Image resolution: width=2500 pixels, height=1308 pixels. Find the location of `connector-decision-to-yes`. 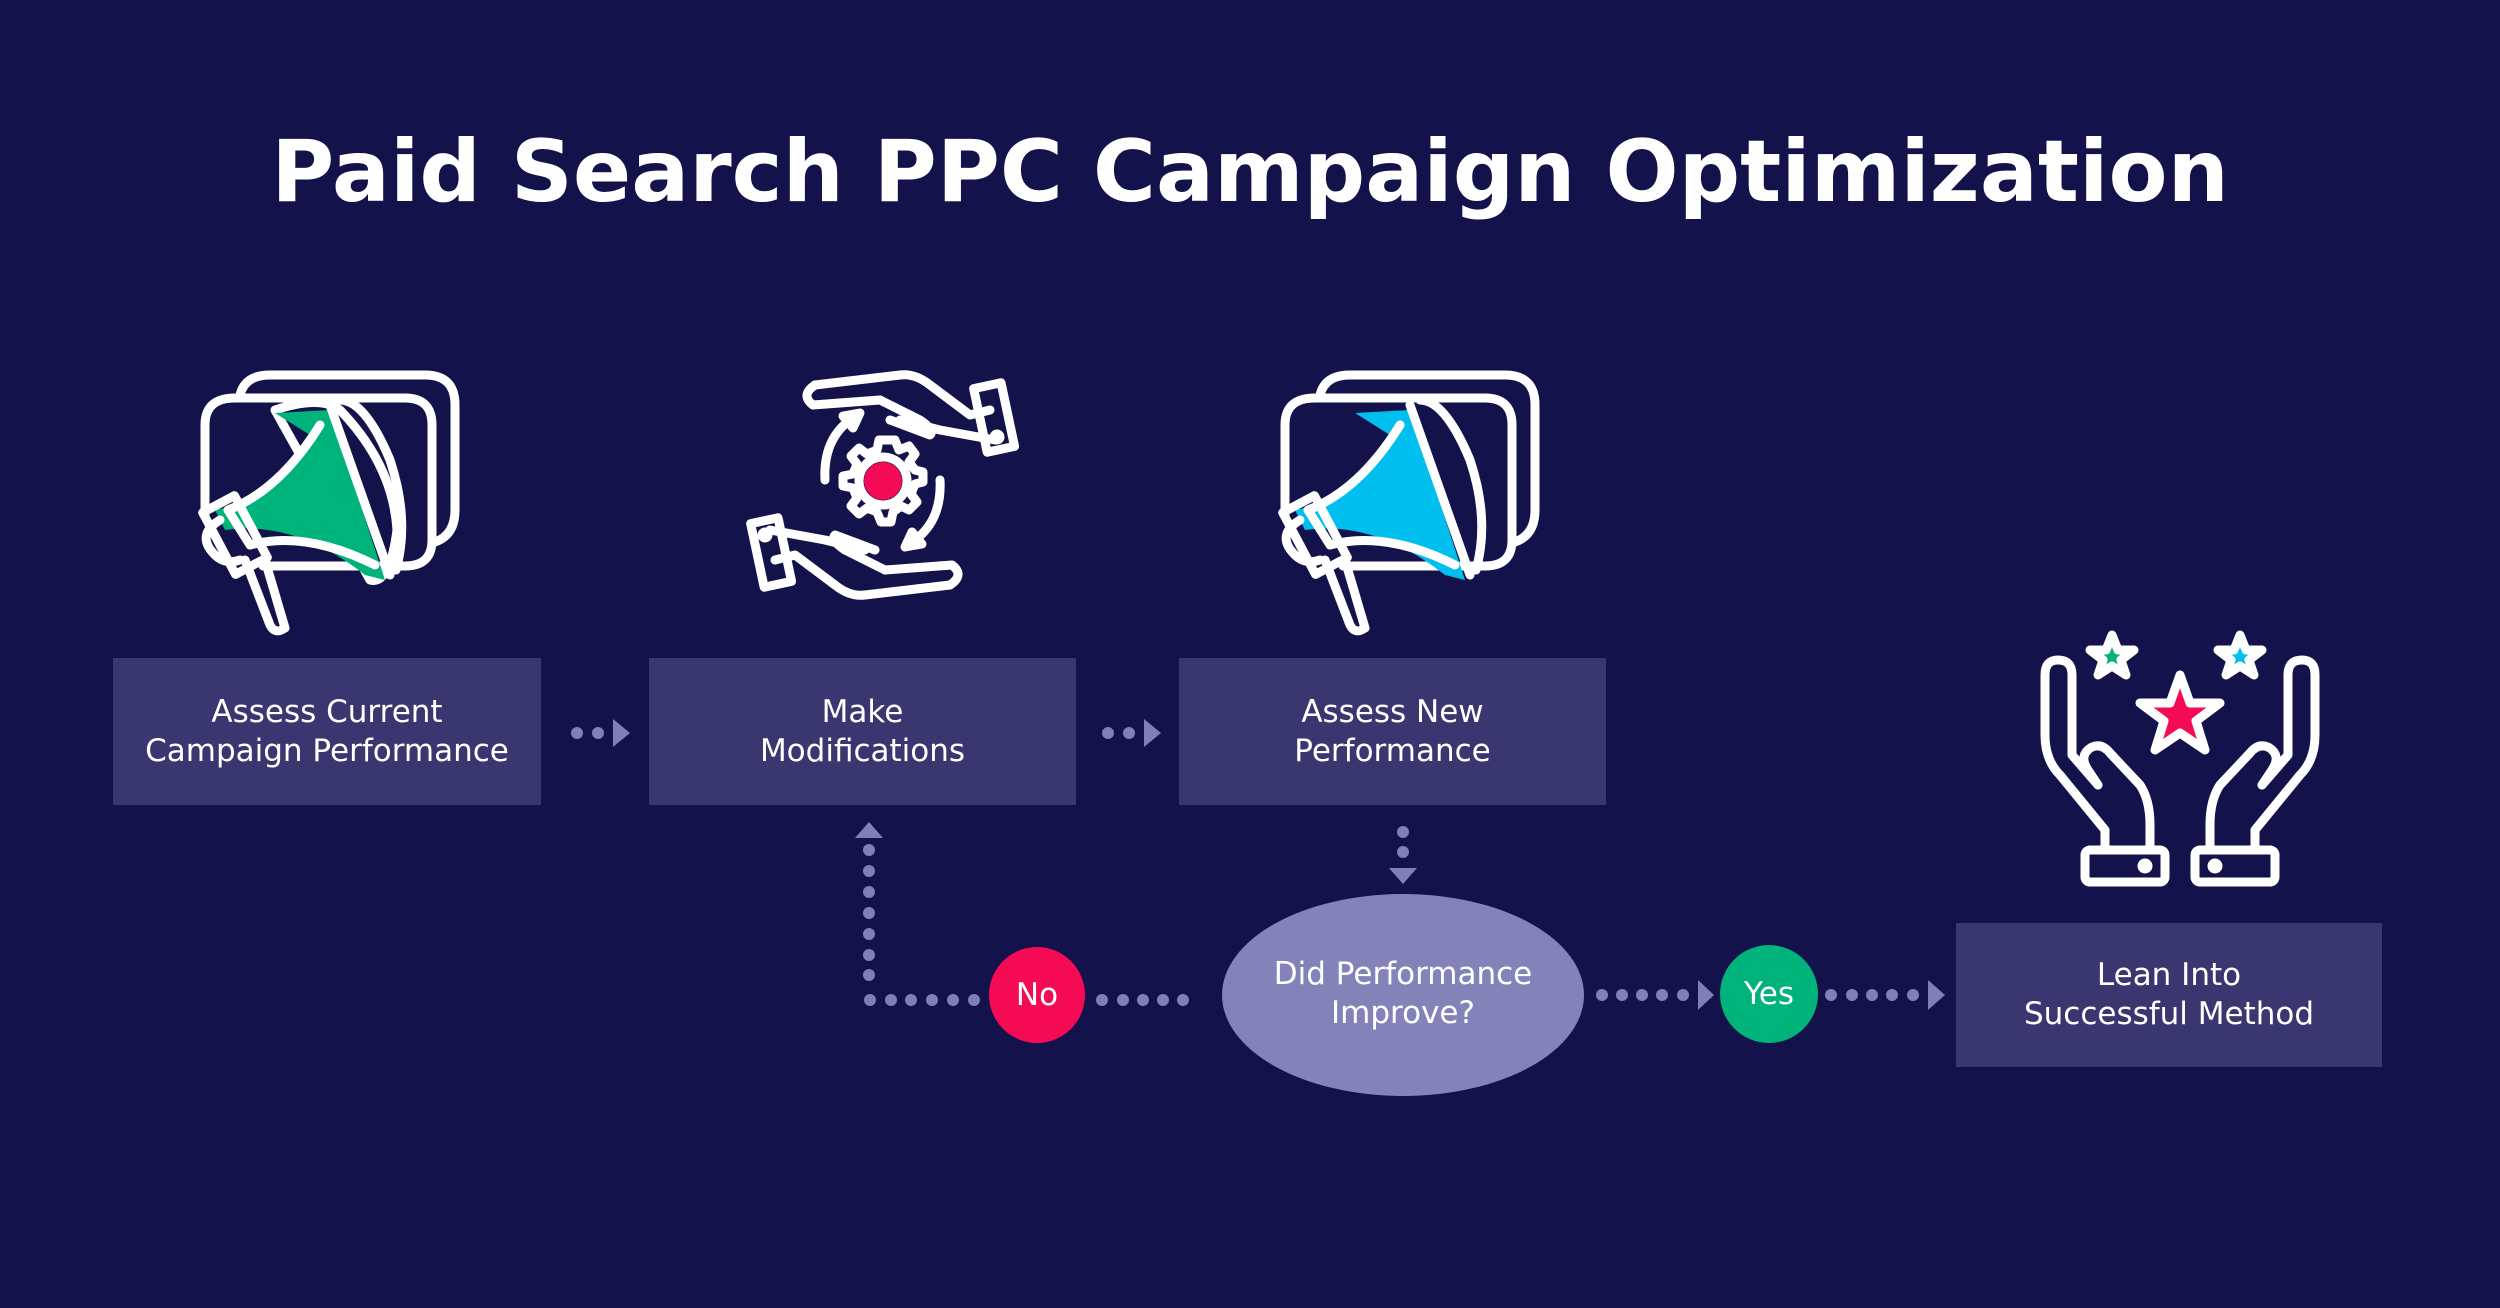

connector-decision-to-yes is located at coordinates (1655, 995).